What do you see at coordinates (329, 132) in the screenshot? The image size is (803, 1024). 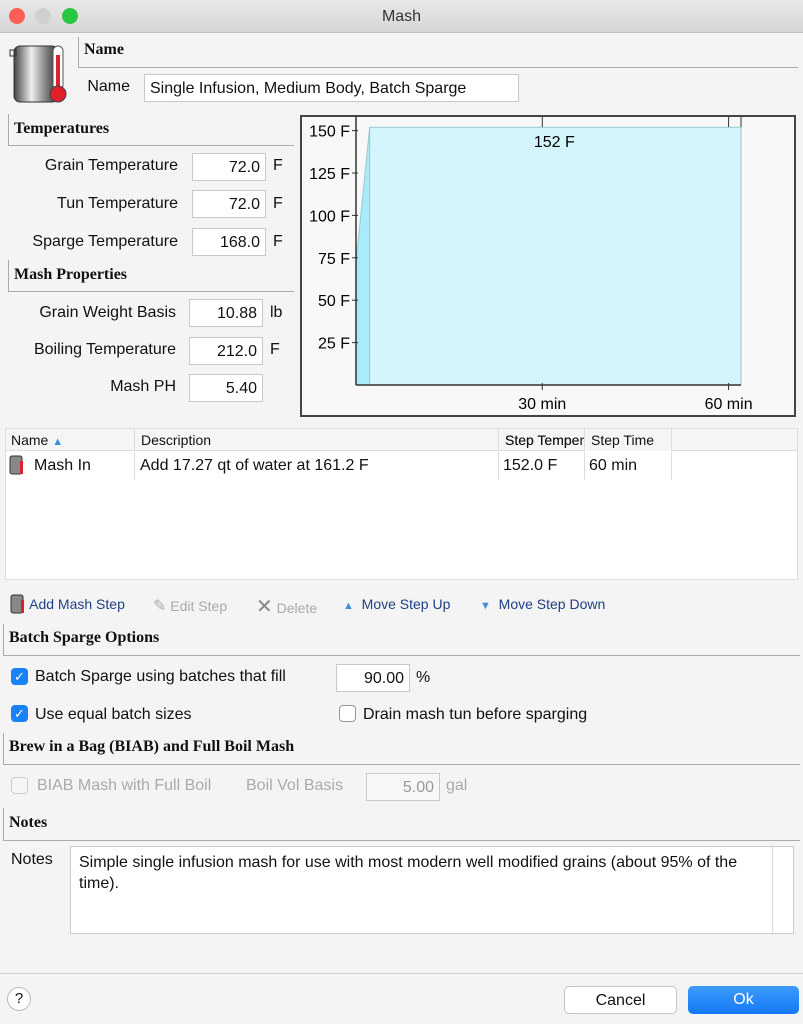 I see `y-tick-label: 150 F` at bounding box center [329, 132].